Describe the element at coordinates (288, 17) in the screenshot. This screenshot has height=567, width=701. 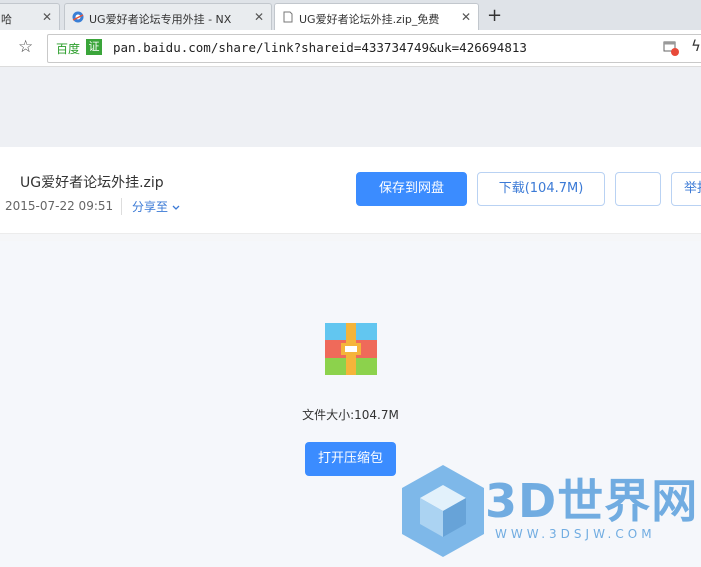
I see `document-favicon-icon` at that location.